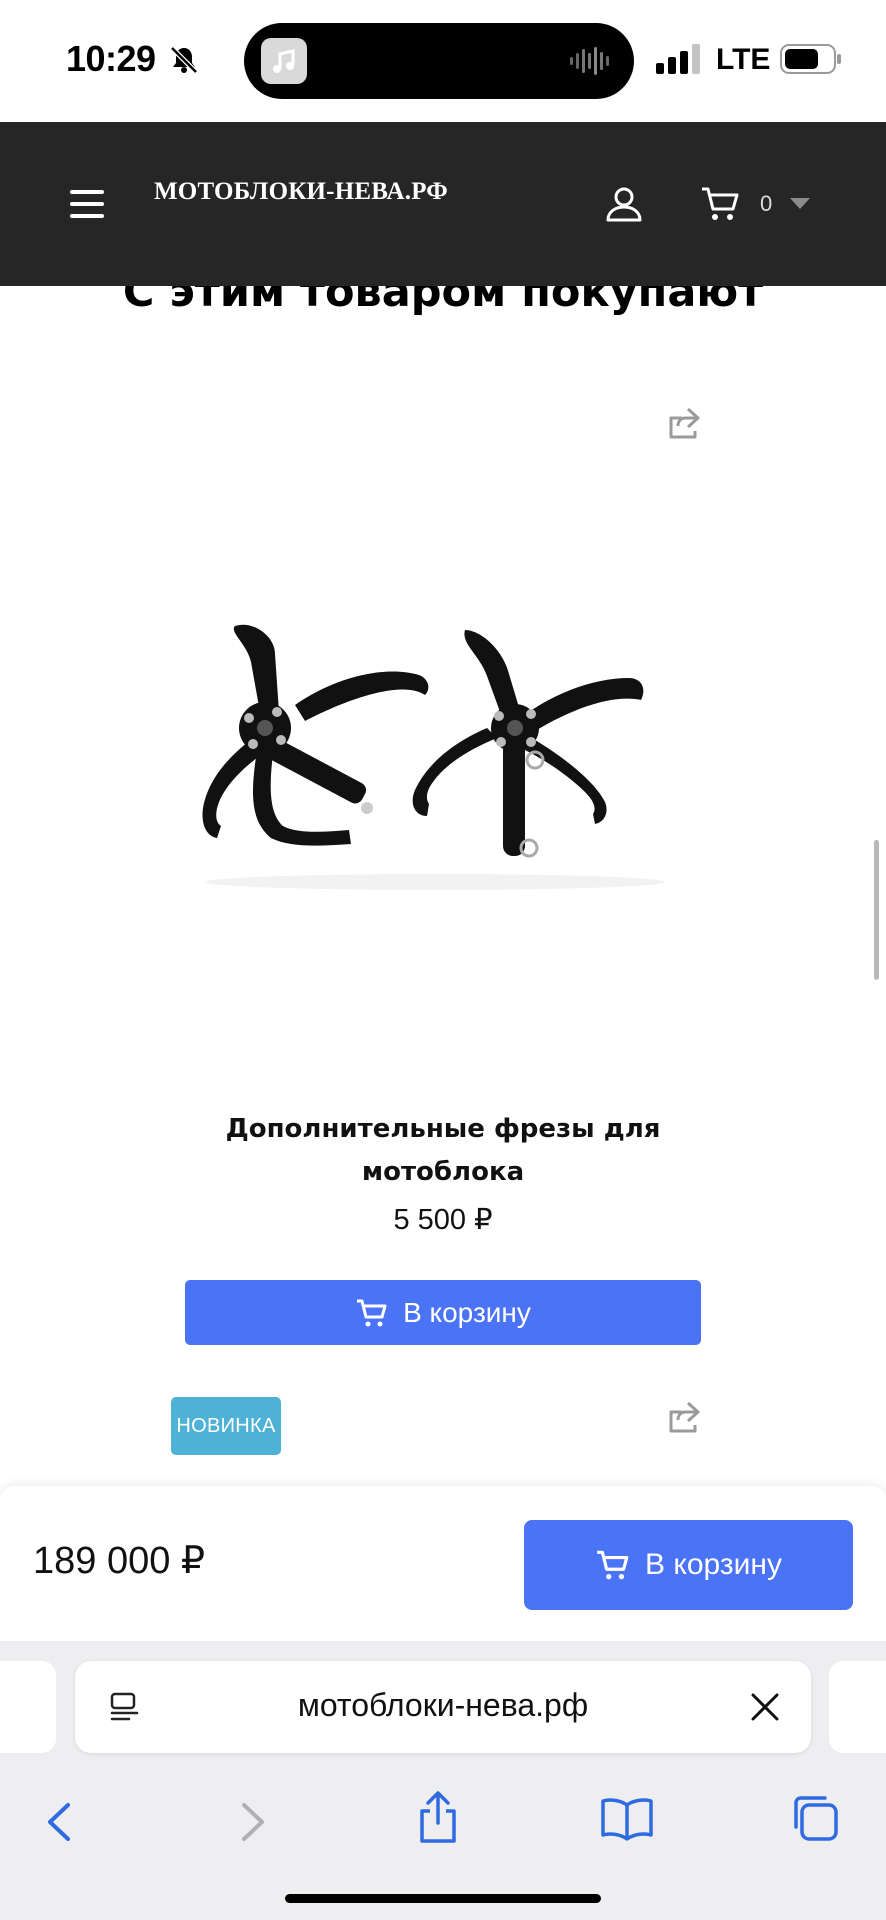 The image size is (886, 1920). I want to click on product-add-to-cart-button: В корзину, so click(443, 1312).